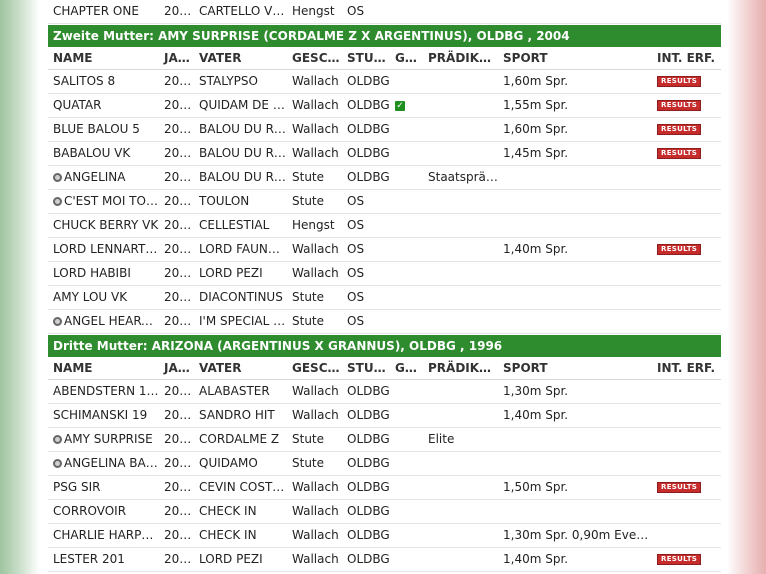  I want to click on horse-name-cell: LORD HABIBI, so click(103, 273).